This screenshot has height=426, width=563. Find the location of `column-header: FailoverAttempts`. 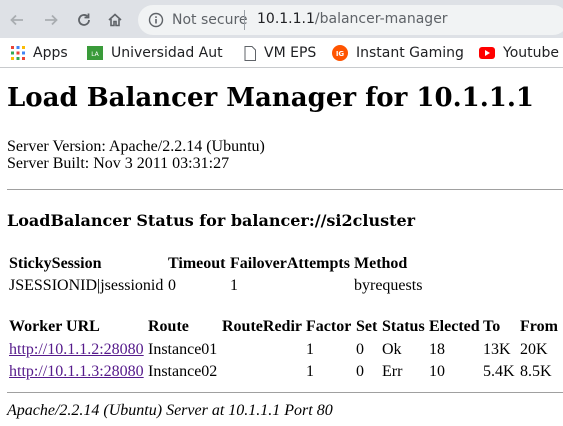

column-header: FailoverAttempts is located at coordinates (290, 263).